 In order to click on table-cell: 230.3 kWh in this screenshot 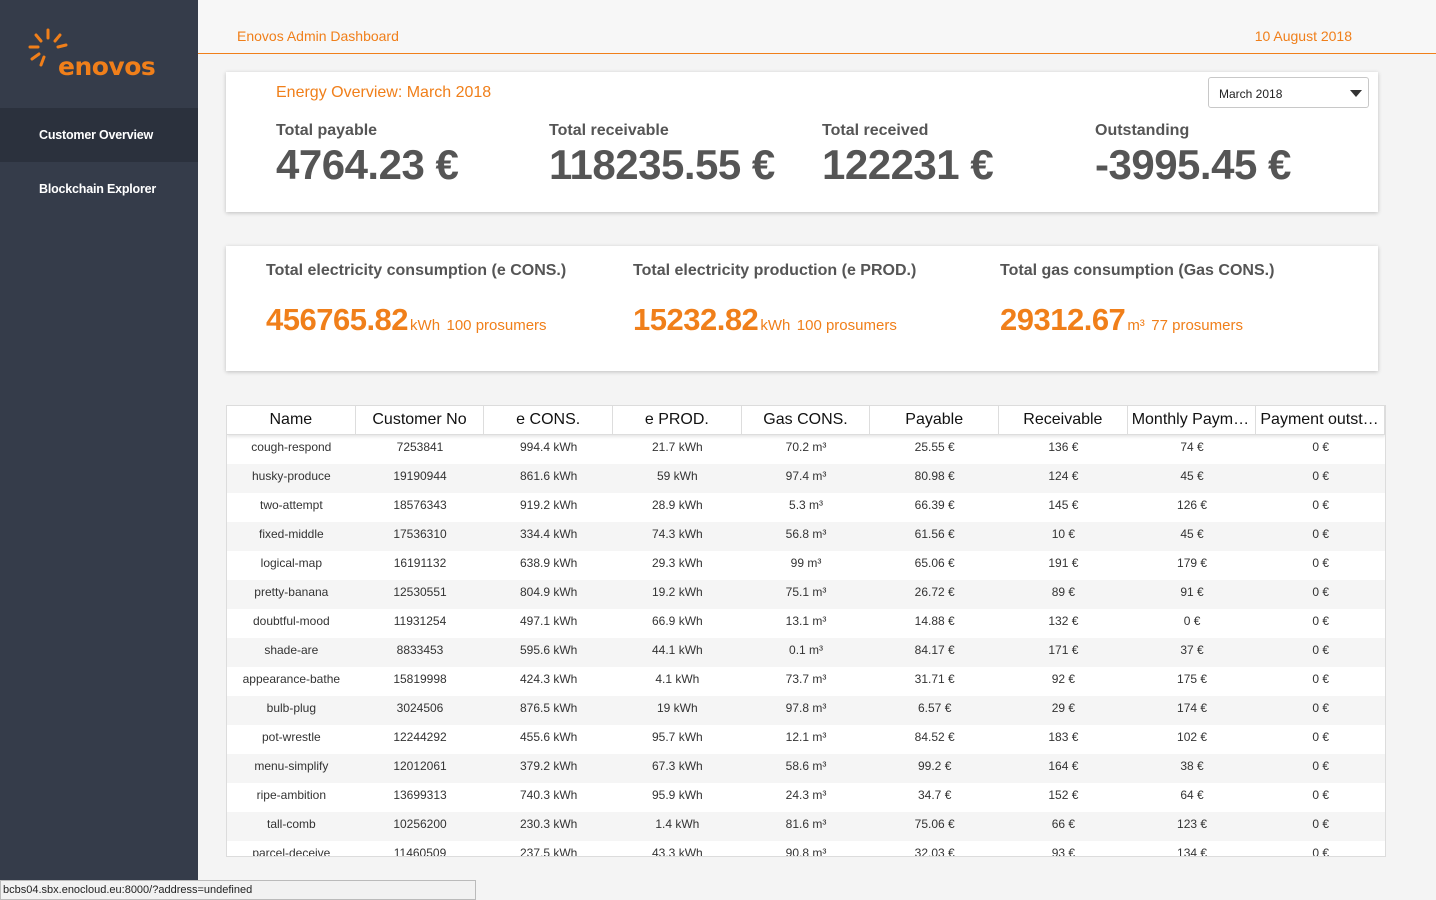, I will do `click(548, 824)`.